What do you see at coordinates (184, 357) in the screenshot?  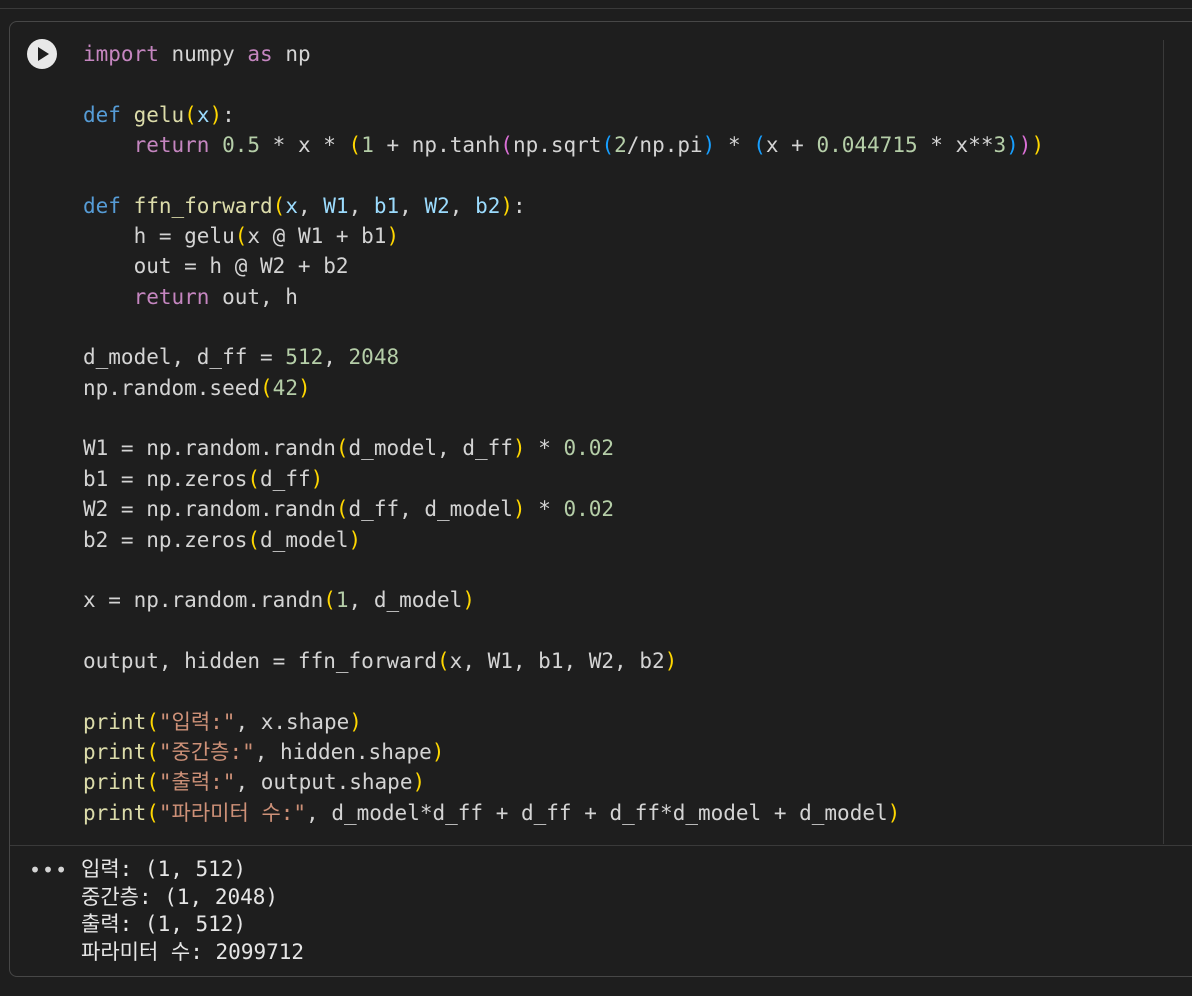 I see `code-token: d_model, d_ff =` at bounding box center [184, 357].